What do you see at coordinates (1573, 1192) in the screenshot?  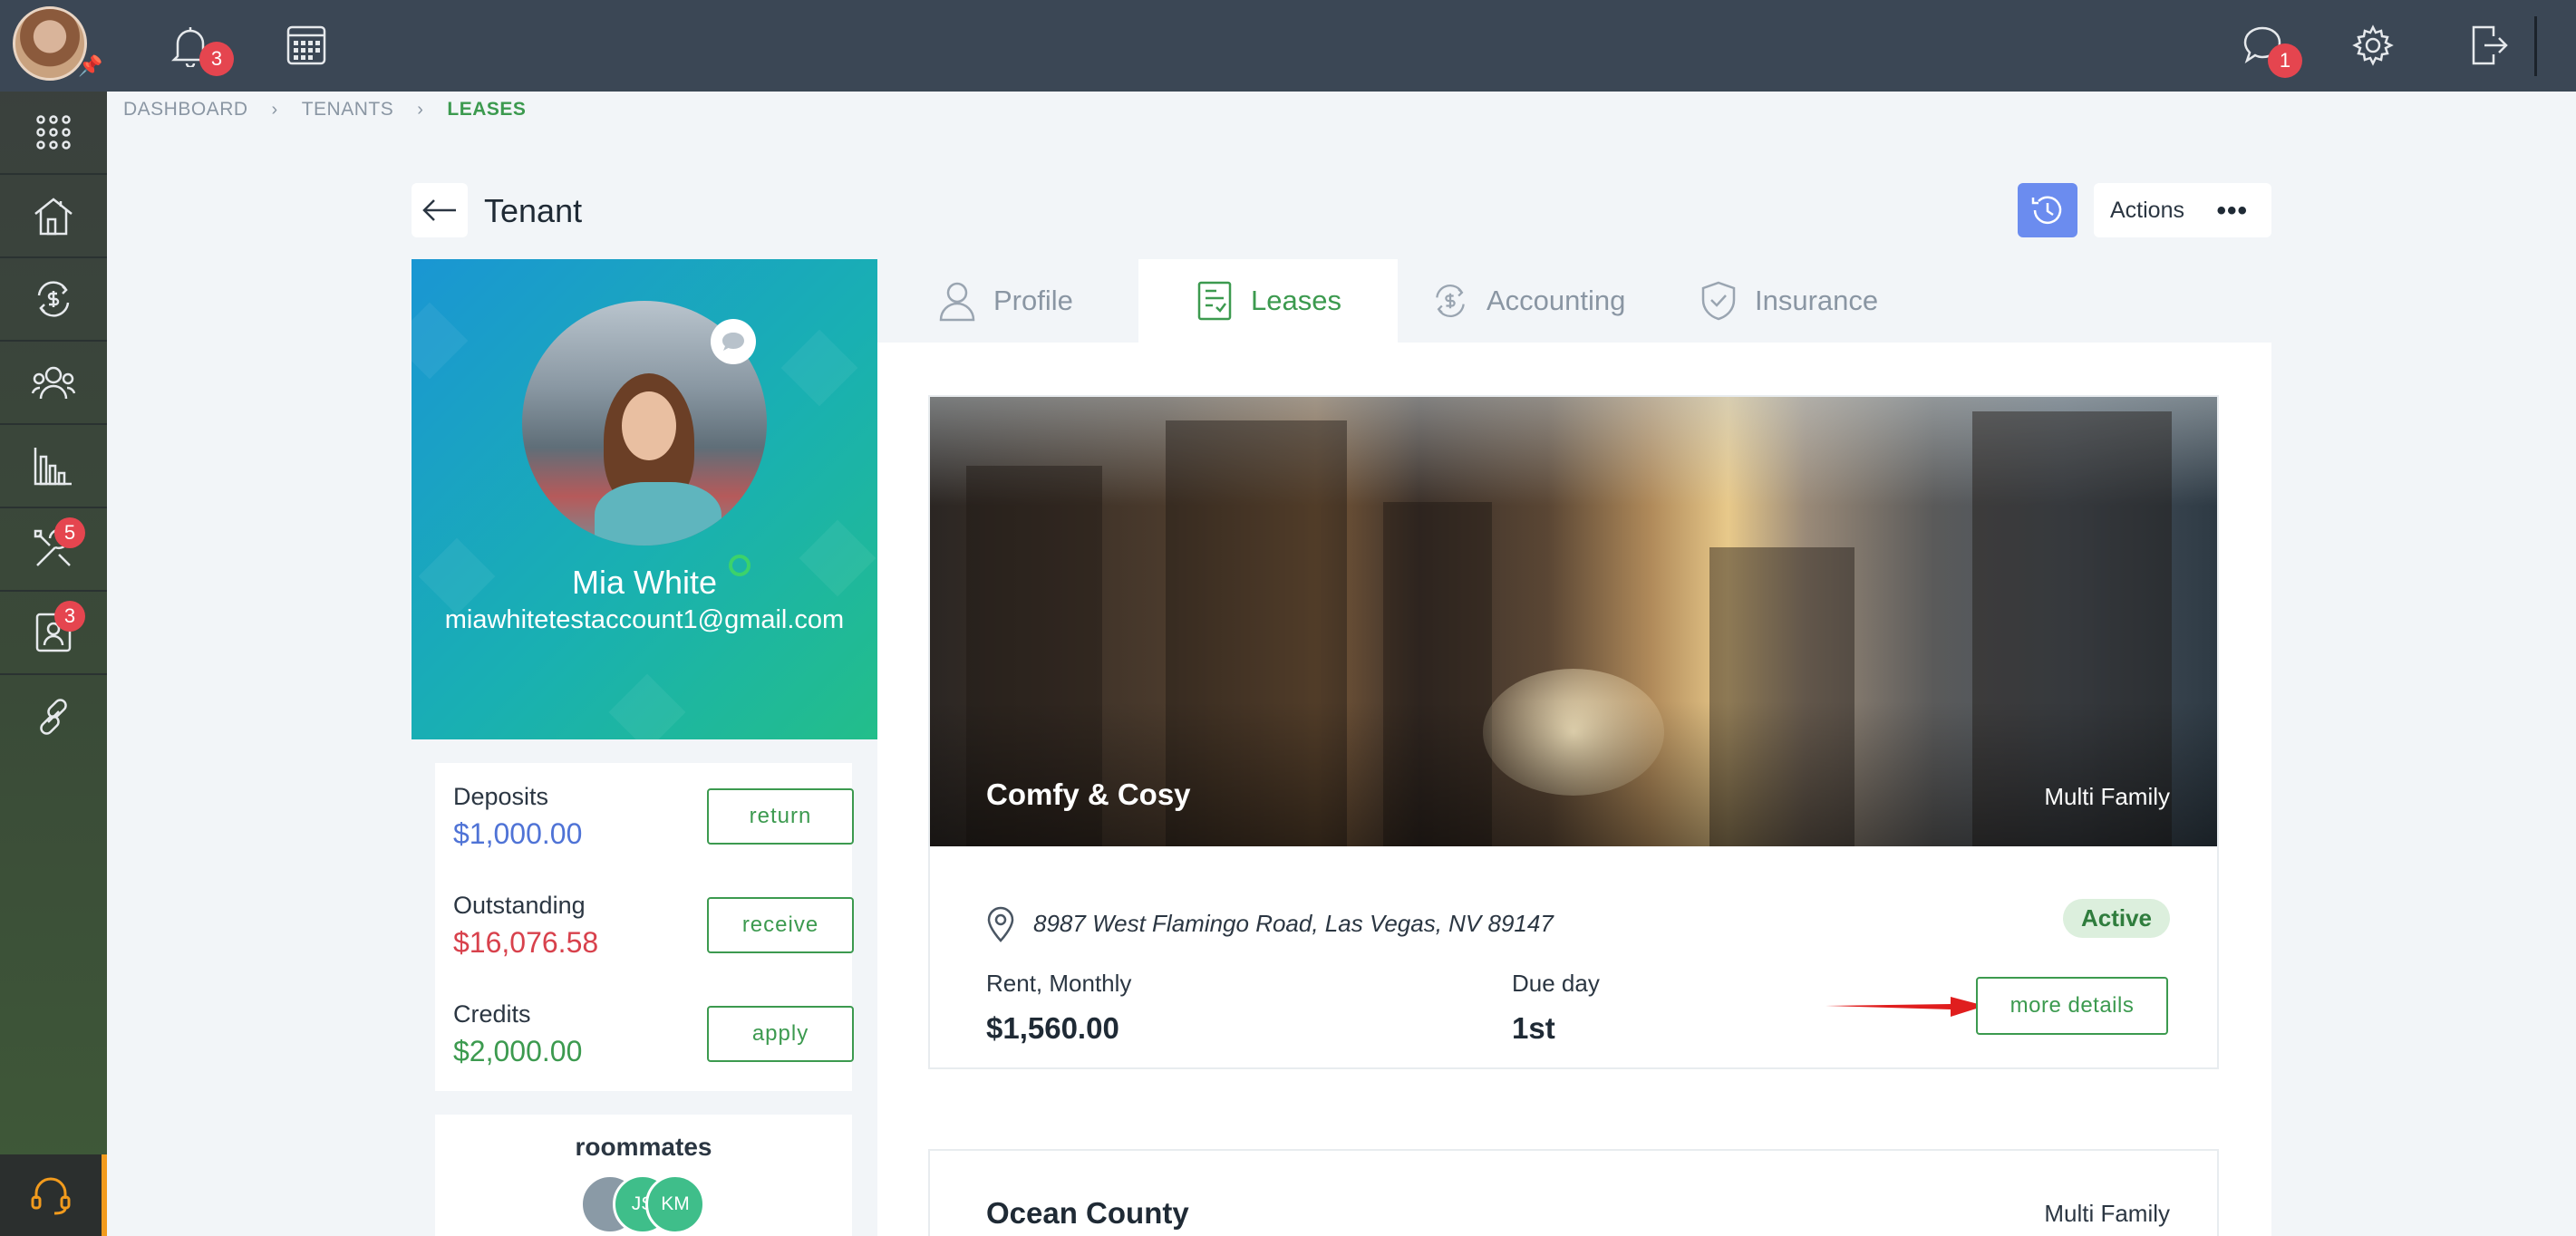 I see `lease-card: Ocean County Multi Family` at bounding box center [1573, 1192].